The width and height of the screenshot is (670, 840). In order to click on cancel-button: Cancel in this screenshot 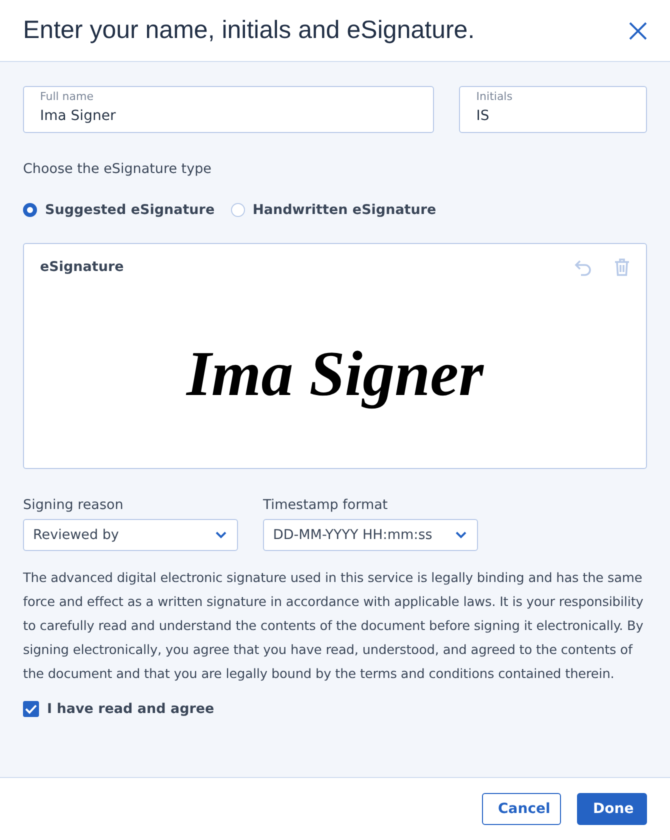, I will do `click(521, 809)`.